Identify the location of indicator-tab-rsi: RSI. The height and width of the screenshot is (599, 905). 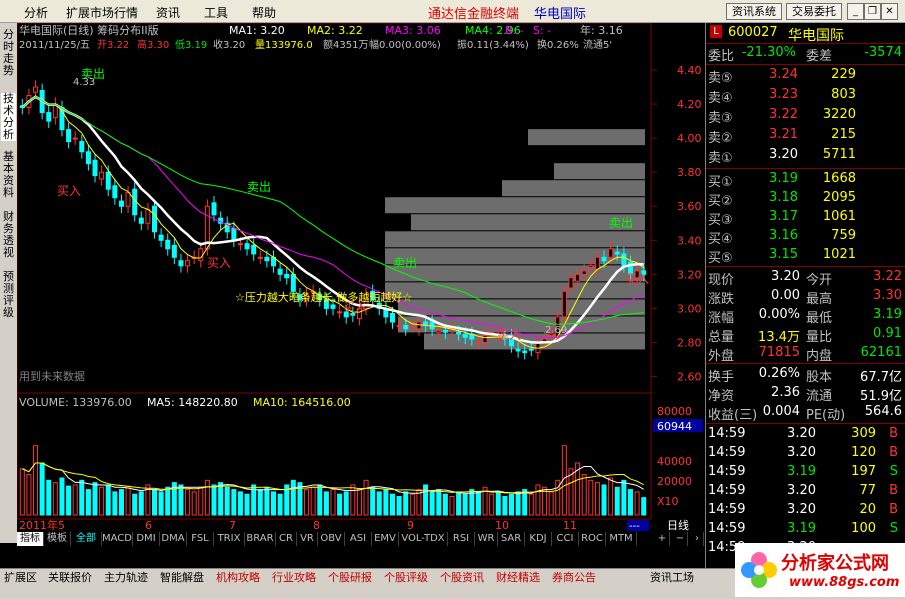
(461, 539).